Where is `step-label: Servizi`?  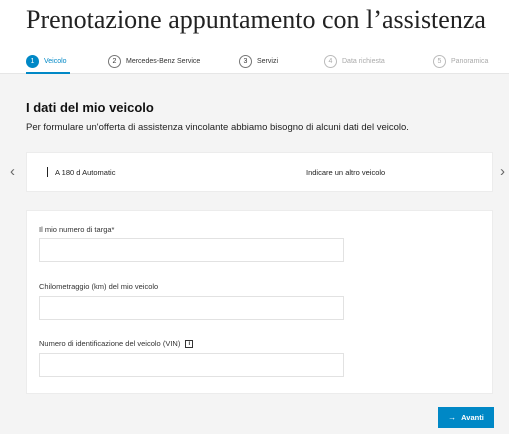
step-label: Servizi is located at coordinates (268, 61).